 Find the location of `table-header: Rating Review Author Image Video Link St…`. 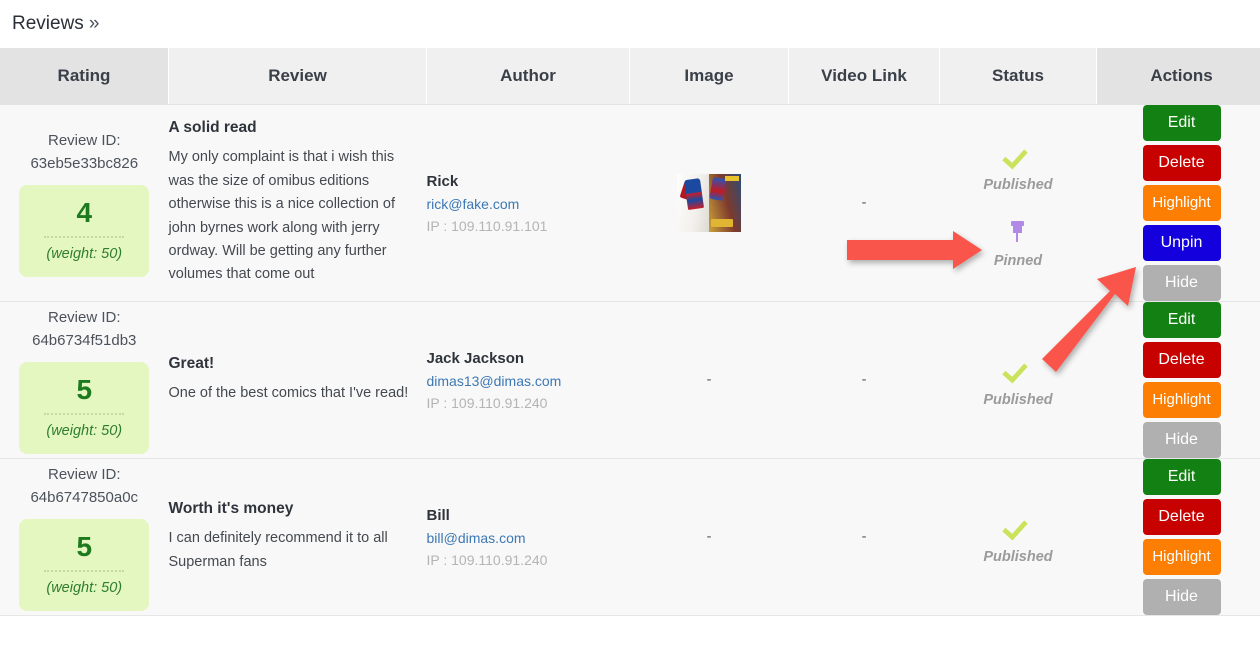

table-header: Rating Review Author Image Video Link St… is located at coordinates (630, 76).